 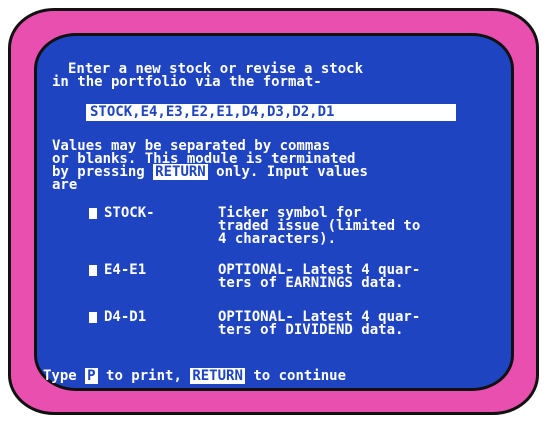 I want to click on footer-mid: to print,, so click(x=144, y=376).